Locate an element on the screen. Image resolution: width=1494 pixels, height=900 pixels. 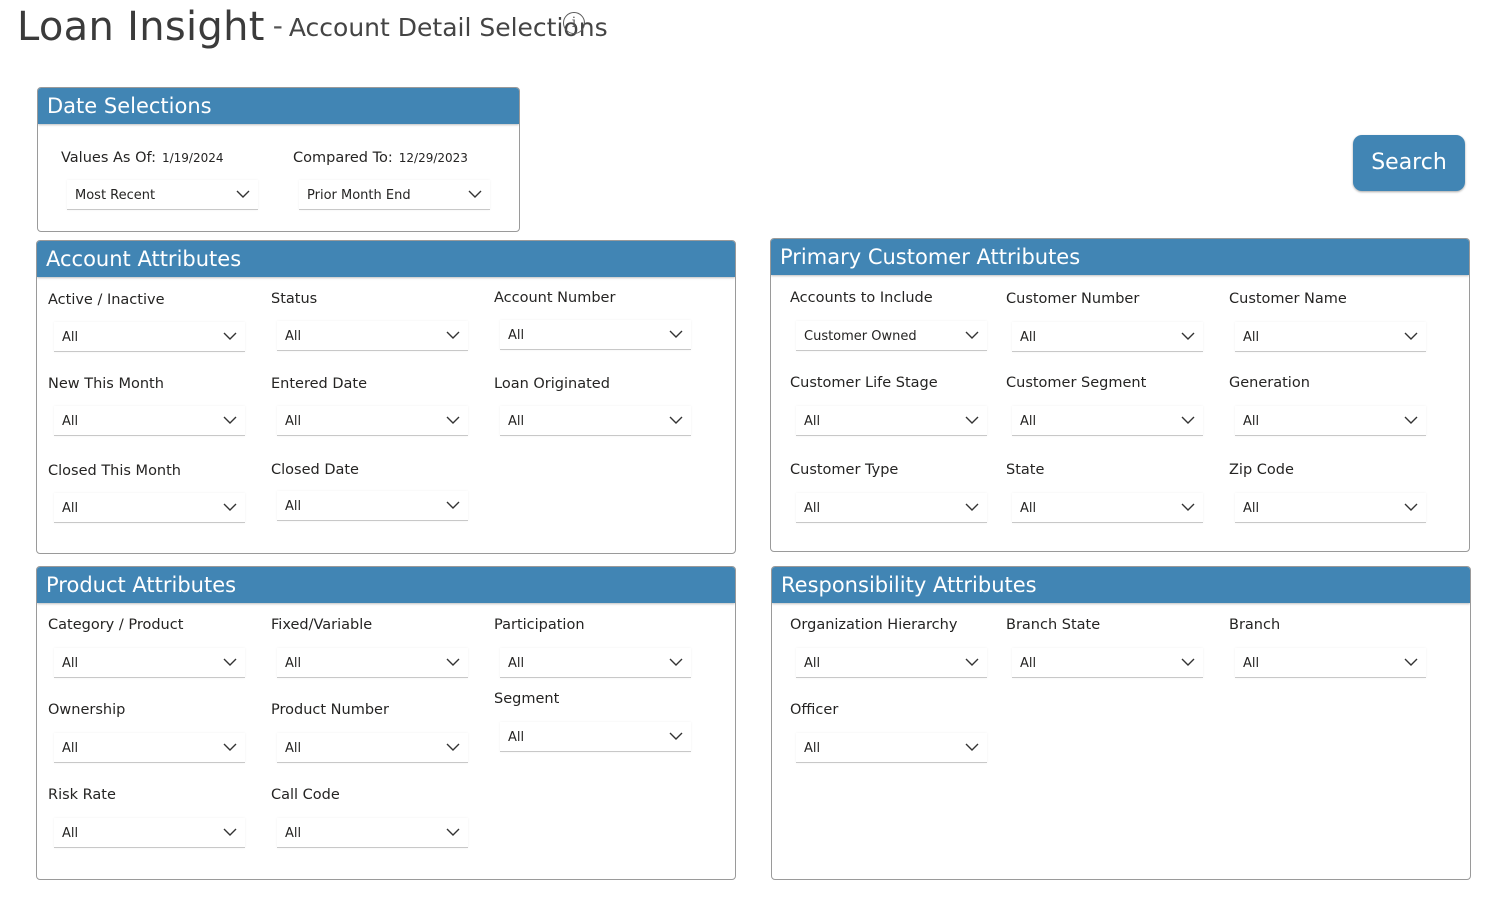
search-button: Search is located at coordinates (1409, 163).